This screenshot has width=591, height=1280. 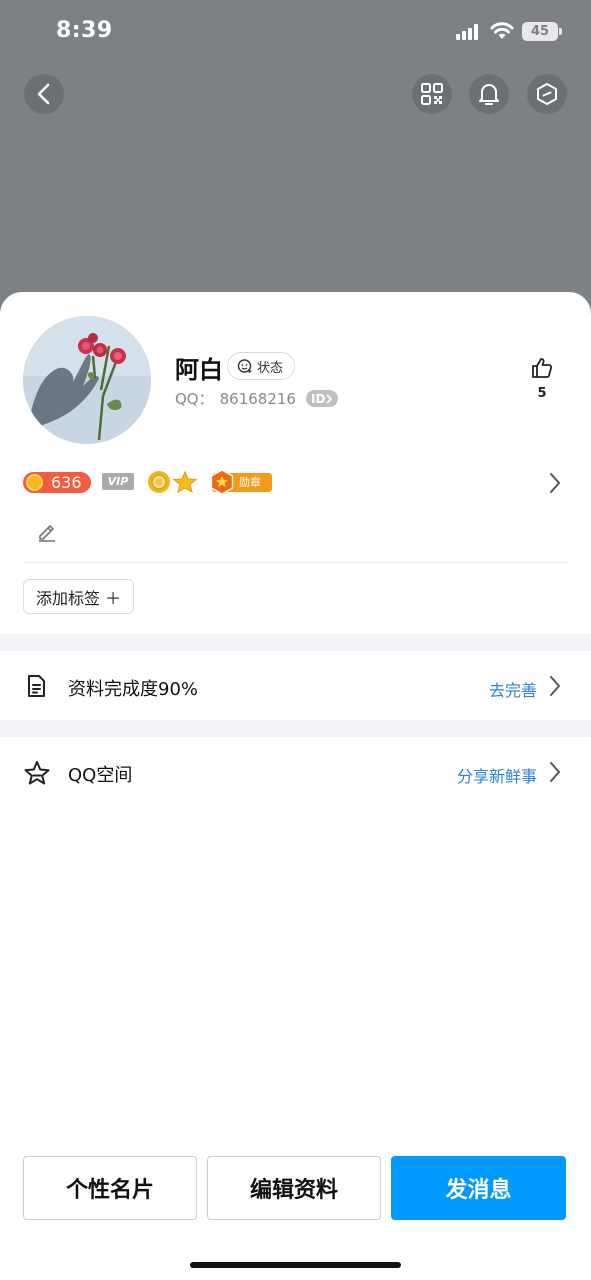 I want to click on like-count: 5, so click(x=542, y=393).